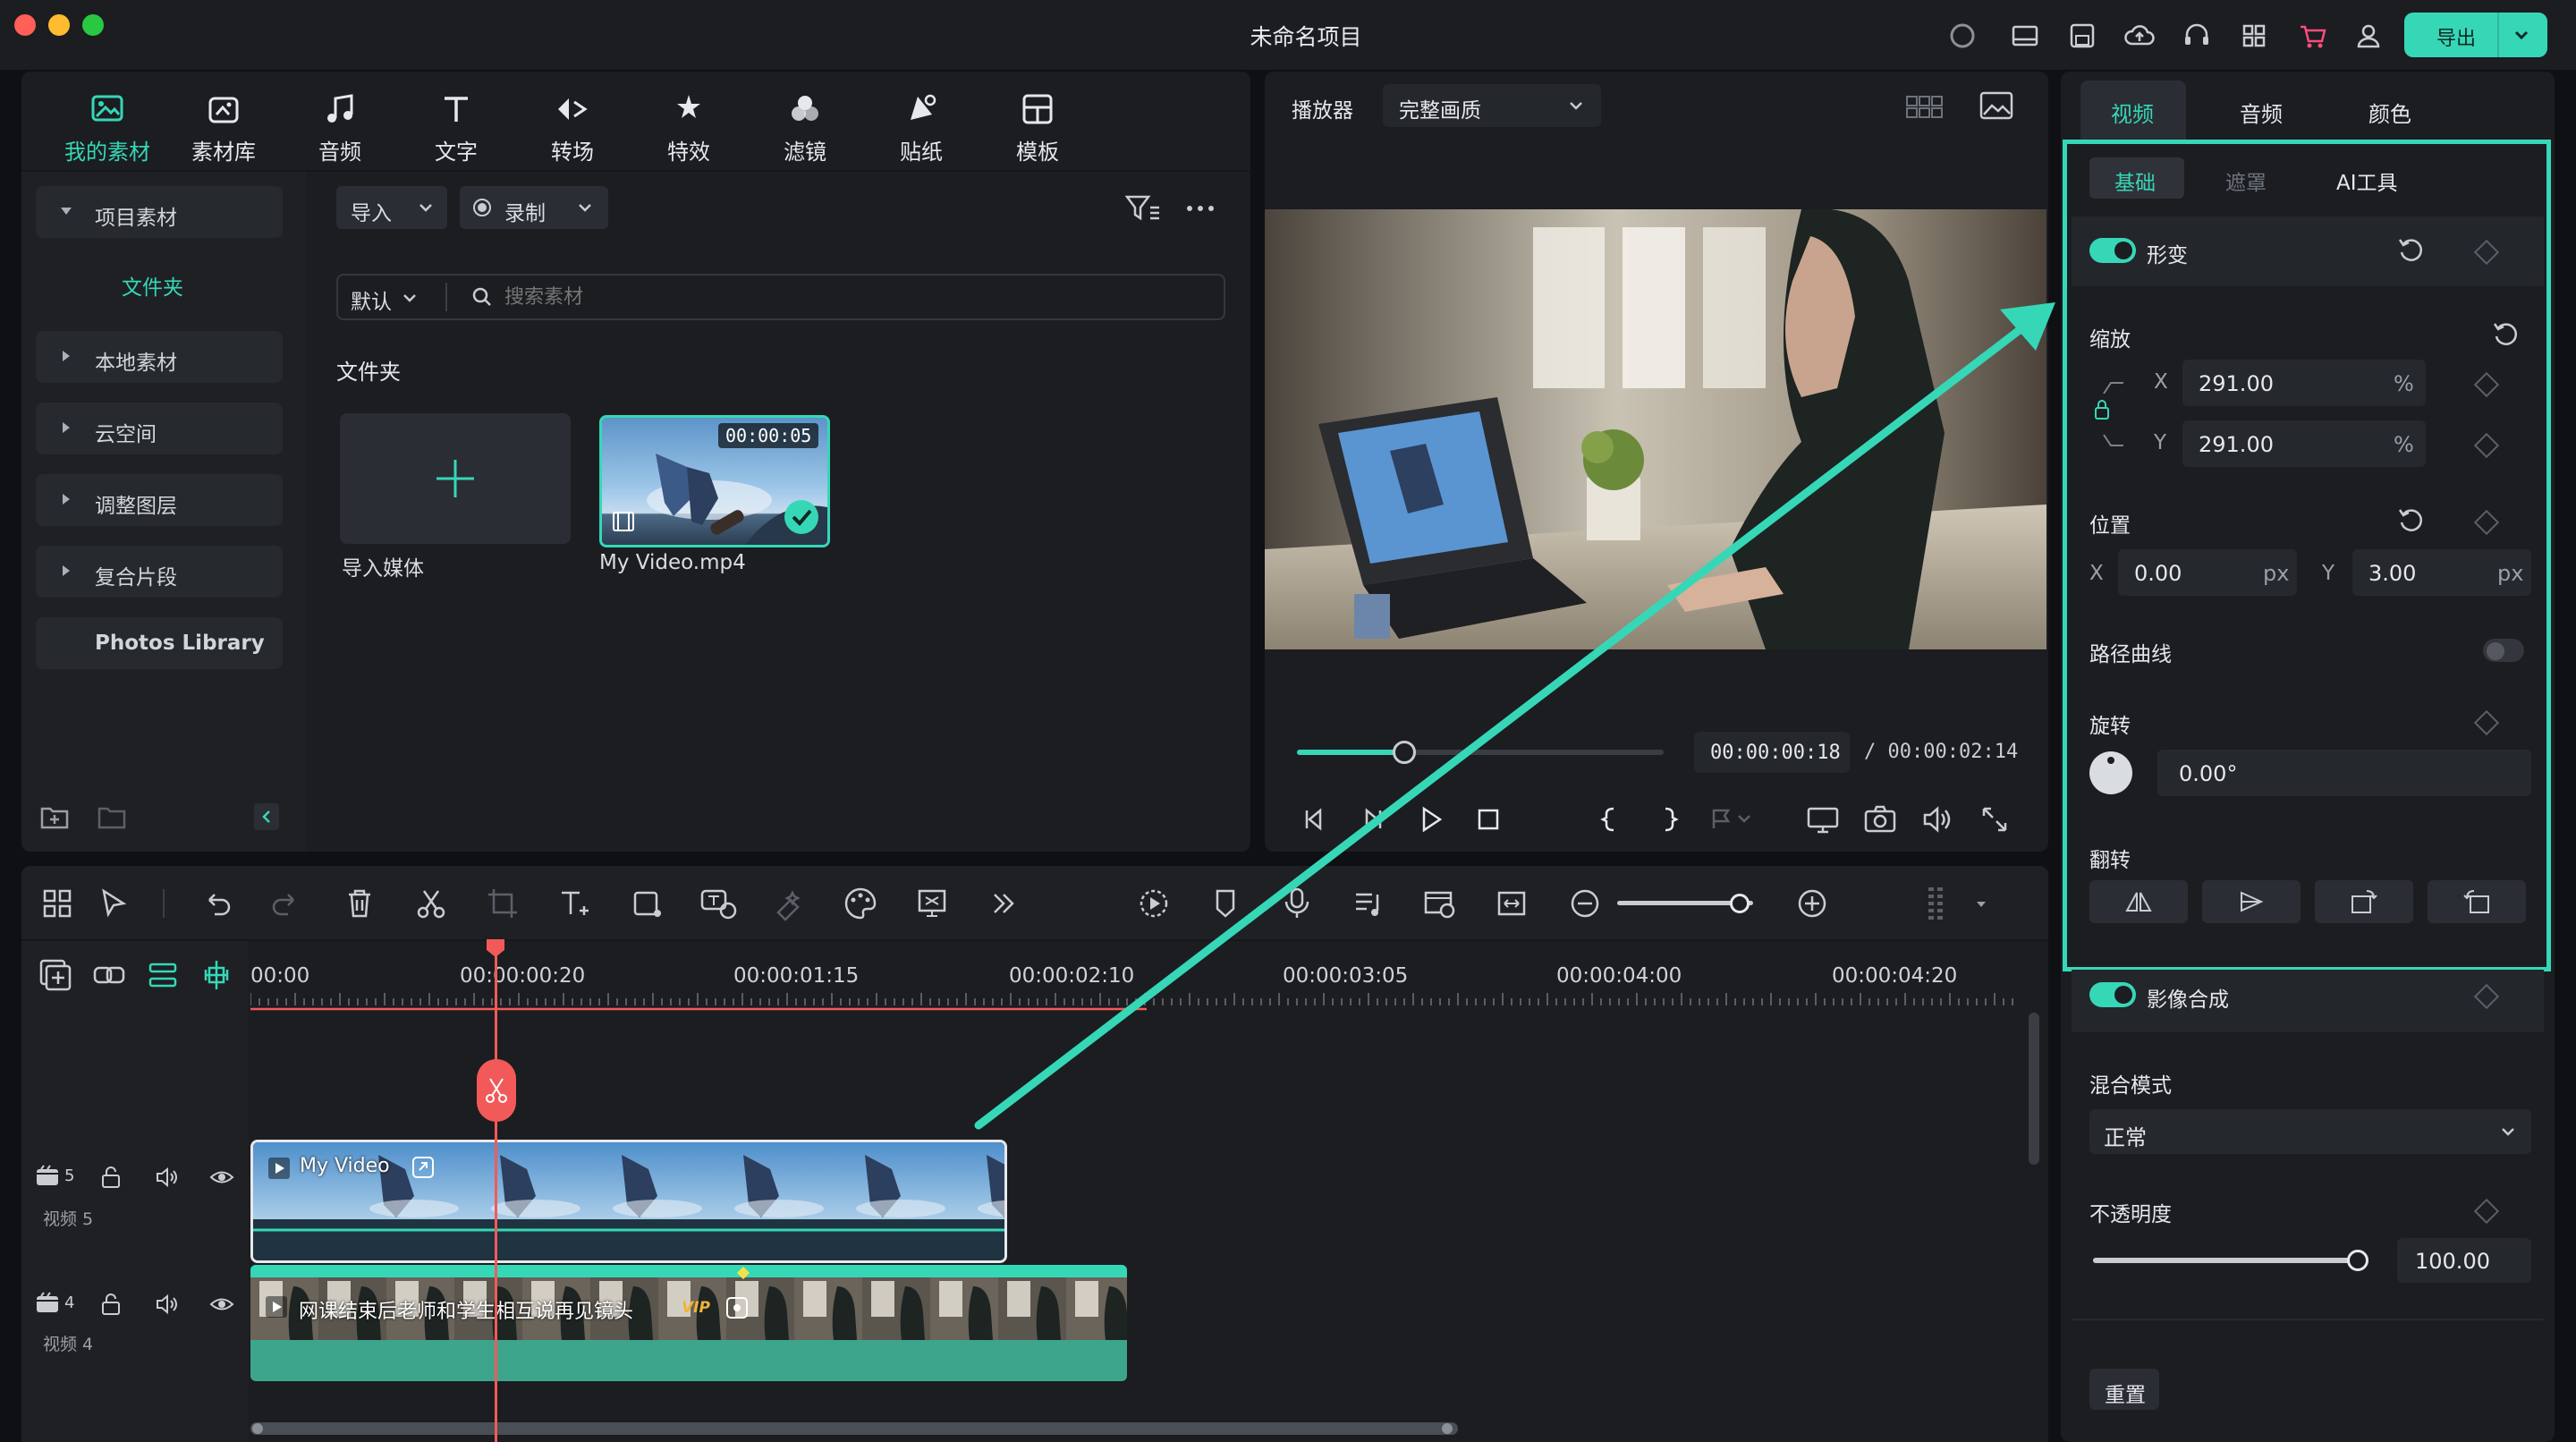  What do you see at coordinates (1143, 208) in the screenshot?
I see `filter-icon` at bounding box center [1143, 208].